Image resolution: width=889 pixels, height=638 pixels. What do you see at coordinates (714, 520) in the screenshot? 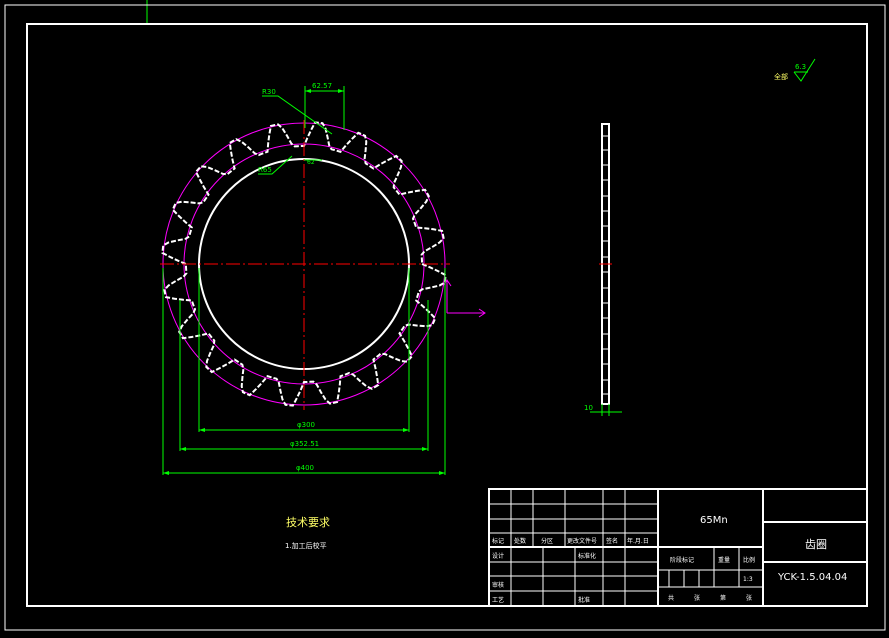
I see `tb-material: 65Mn` at bounding box center [714, 520].